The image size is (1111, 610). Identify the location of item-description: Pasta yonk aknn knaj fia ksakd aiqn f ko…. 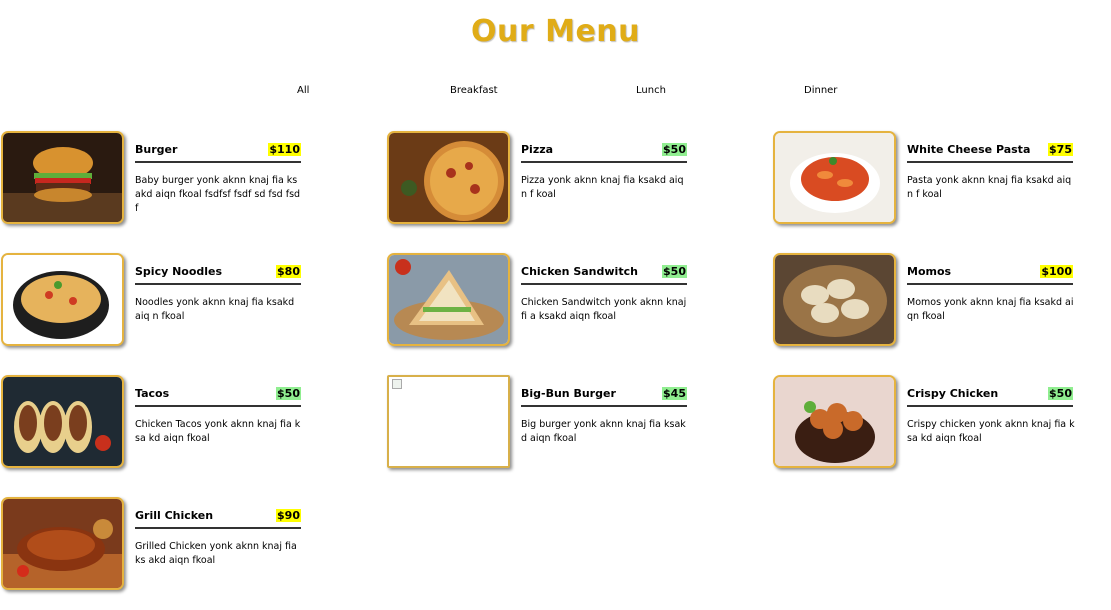
(989, 187).